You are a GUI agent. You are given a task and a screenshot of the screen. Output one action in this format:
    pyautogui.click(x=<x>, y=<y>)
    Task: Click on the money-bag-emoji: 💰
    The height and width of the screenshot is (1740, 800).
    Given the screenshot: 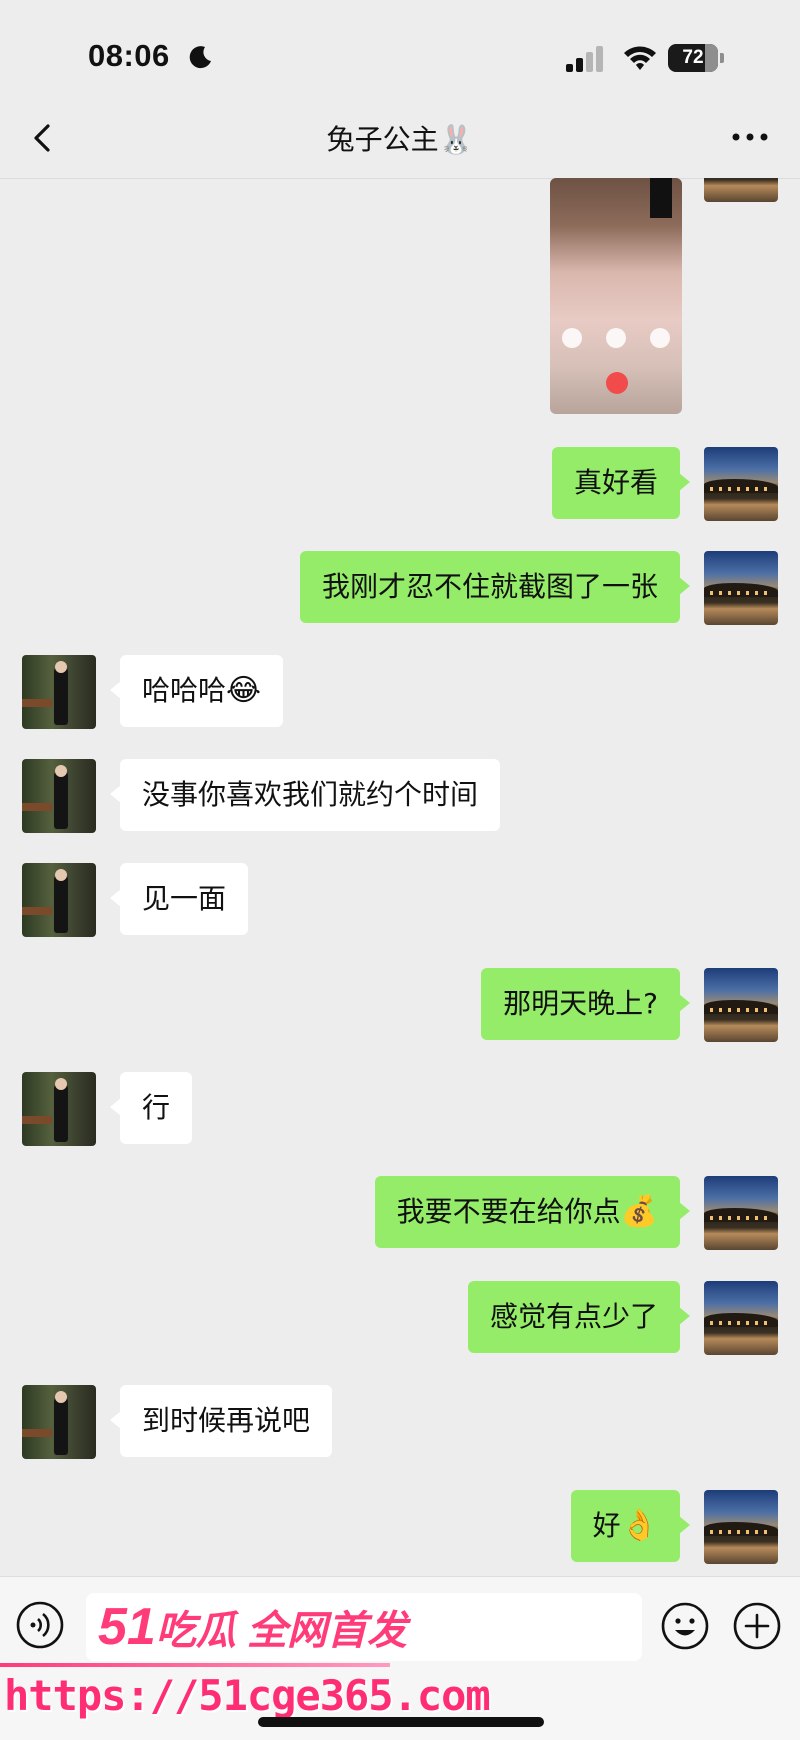 What is the action you would take?
    pyautogui.click(x=639, y=1211)
    